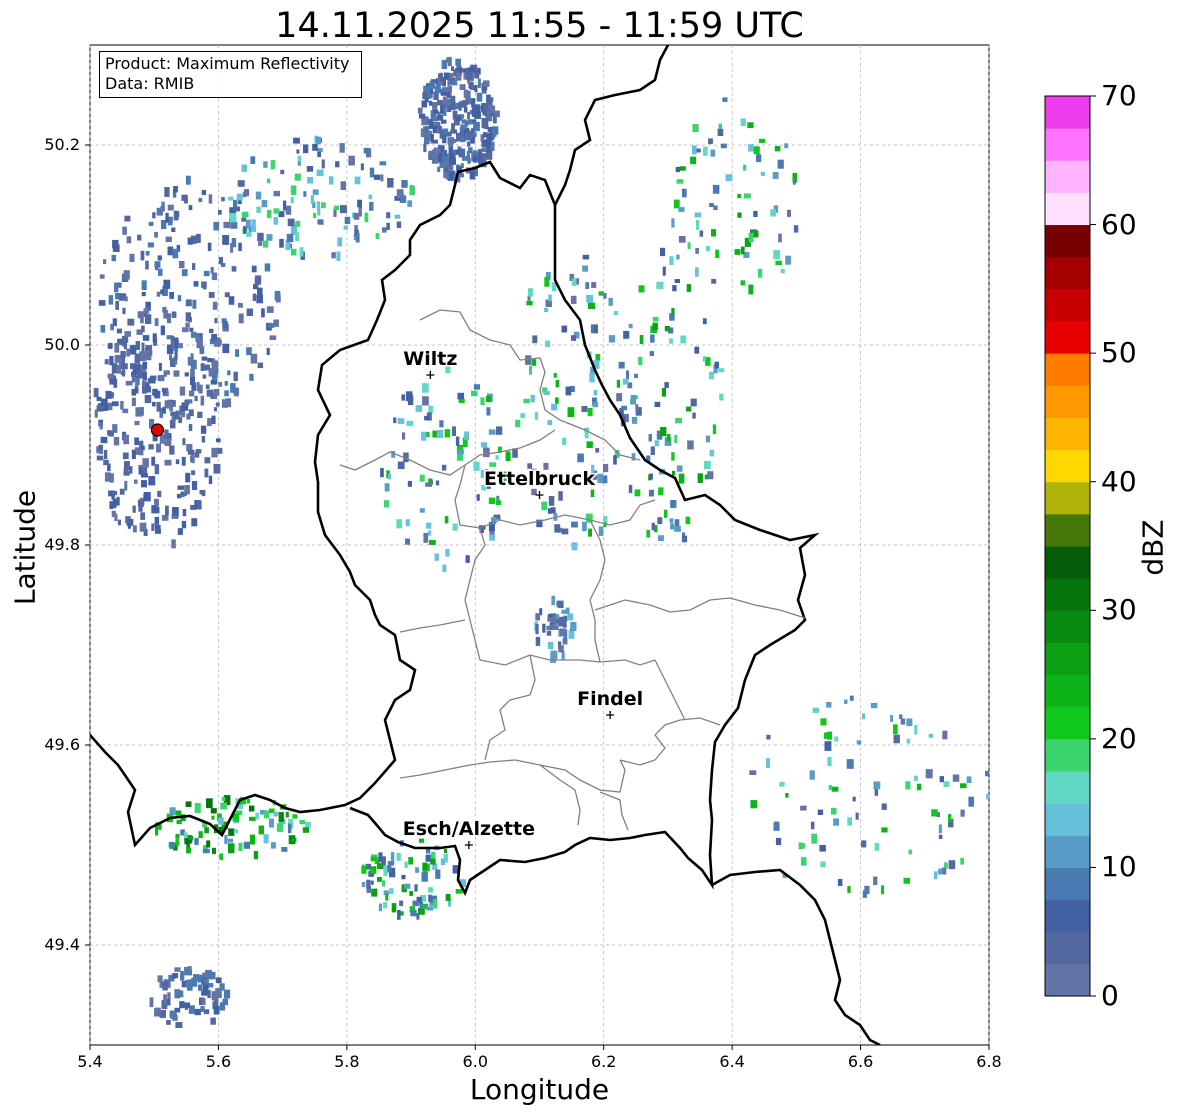 This screenshot has height=1117, width=1179. I want to click on colorbar-segment, so click(1067, 980).